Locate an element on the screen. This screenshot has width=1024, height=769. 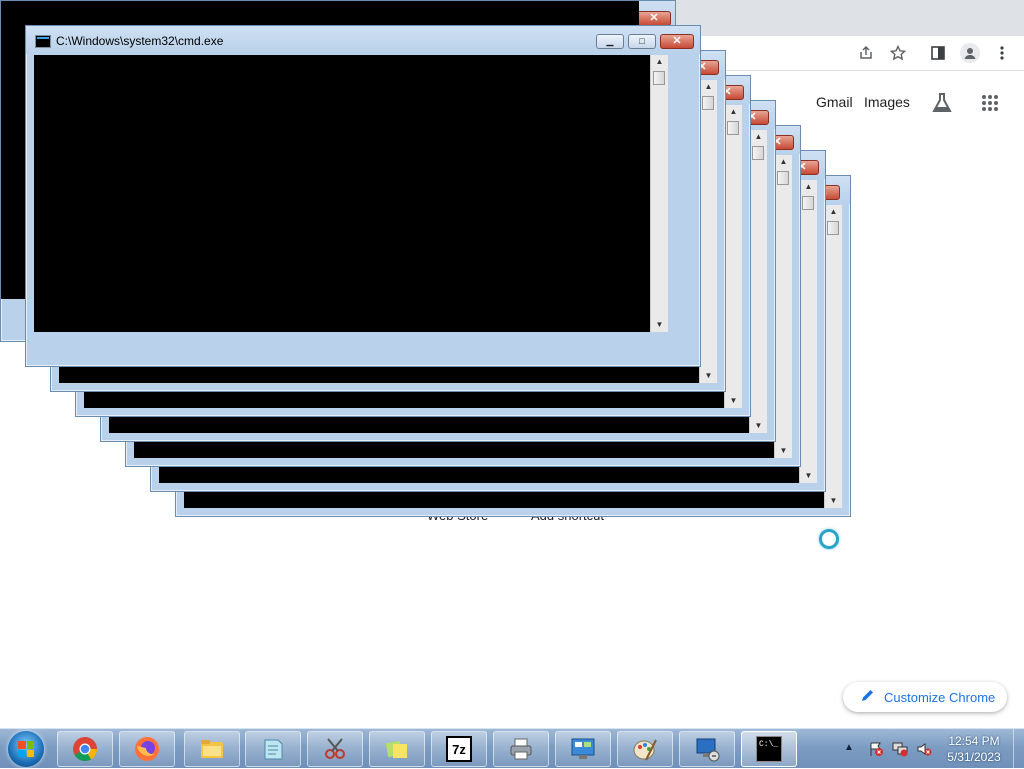
taskbar-firefox is located at coordinates (147, 749).